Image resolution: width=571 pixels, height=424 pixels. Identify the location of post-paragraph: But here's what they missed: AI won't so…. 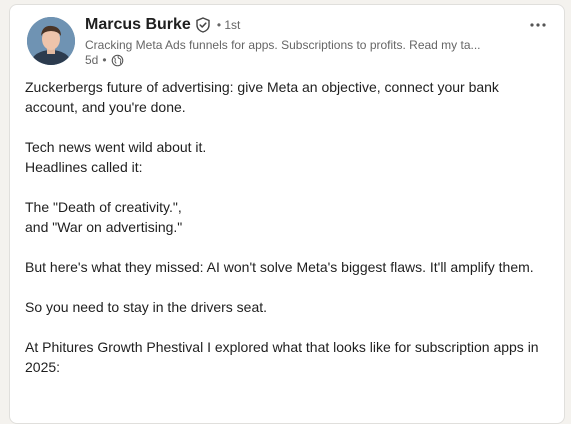
(279, 267).